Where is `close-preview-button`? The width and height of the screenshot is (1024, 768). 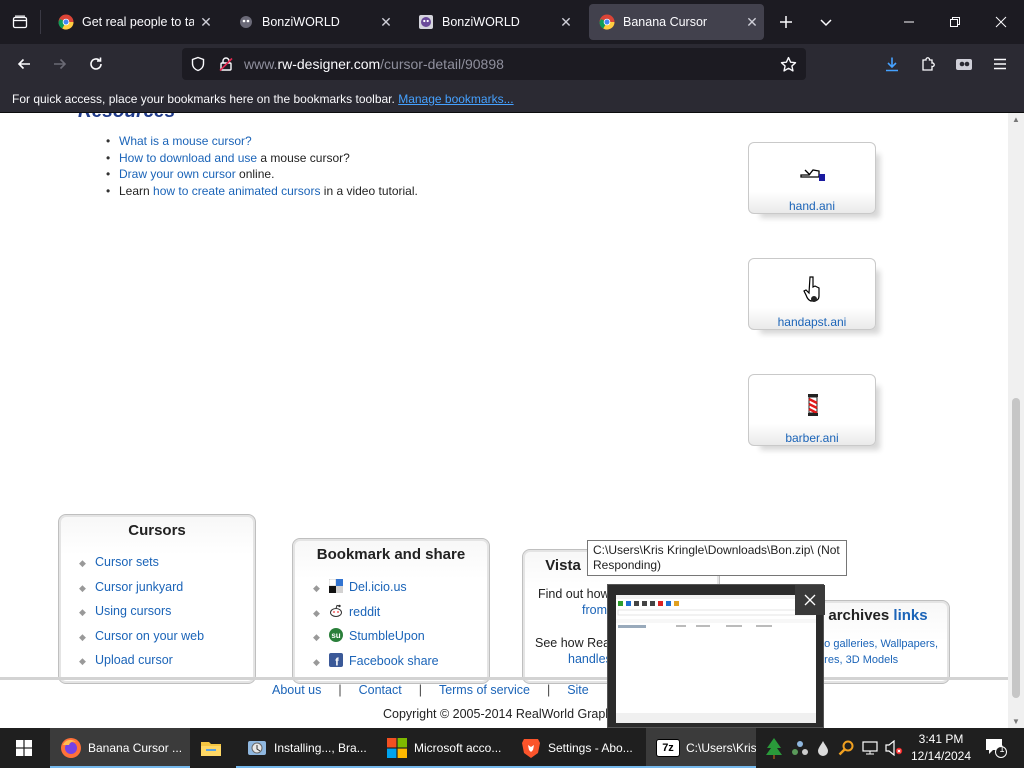
close-preview-button is located at coordinates (810, 600).